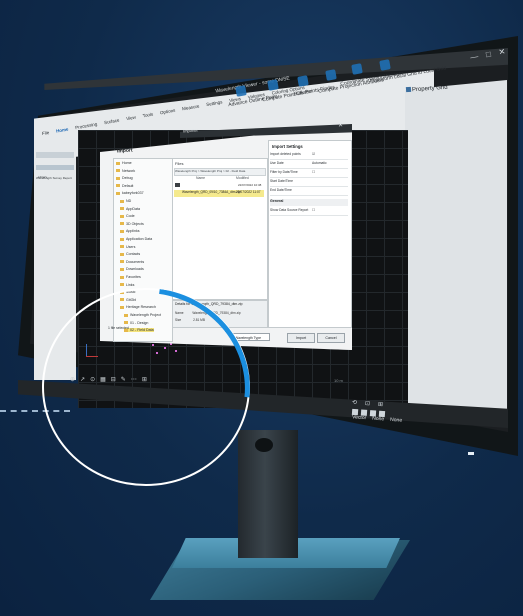  I want to click on import-settings-heading: Import Settings, so click(287, 146).